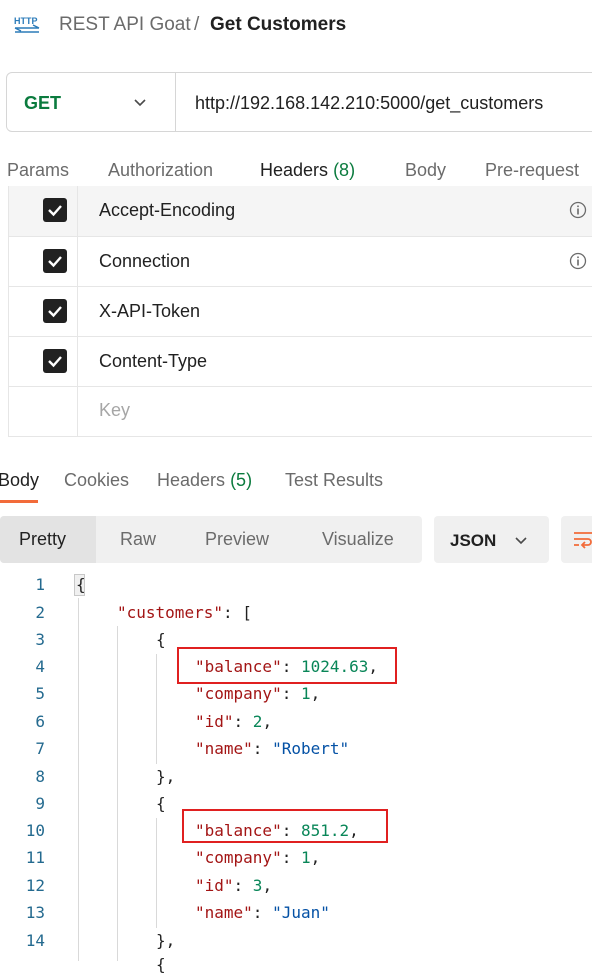 The image size is (592, 974). I want to click on tab-label: Pre-request, so click(532, 170).